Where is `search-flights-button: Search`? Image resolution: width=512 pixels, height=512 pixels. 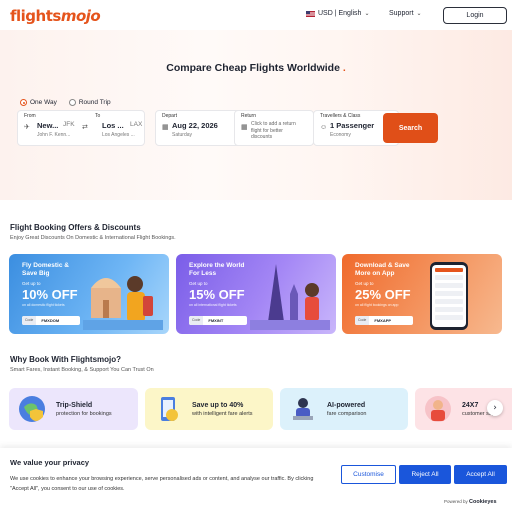
search-flights-button: Search is located at coordinates (410, 128).